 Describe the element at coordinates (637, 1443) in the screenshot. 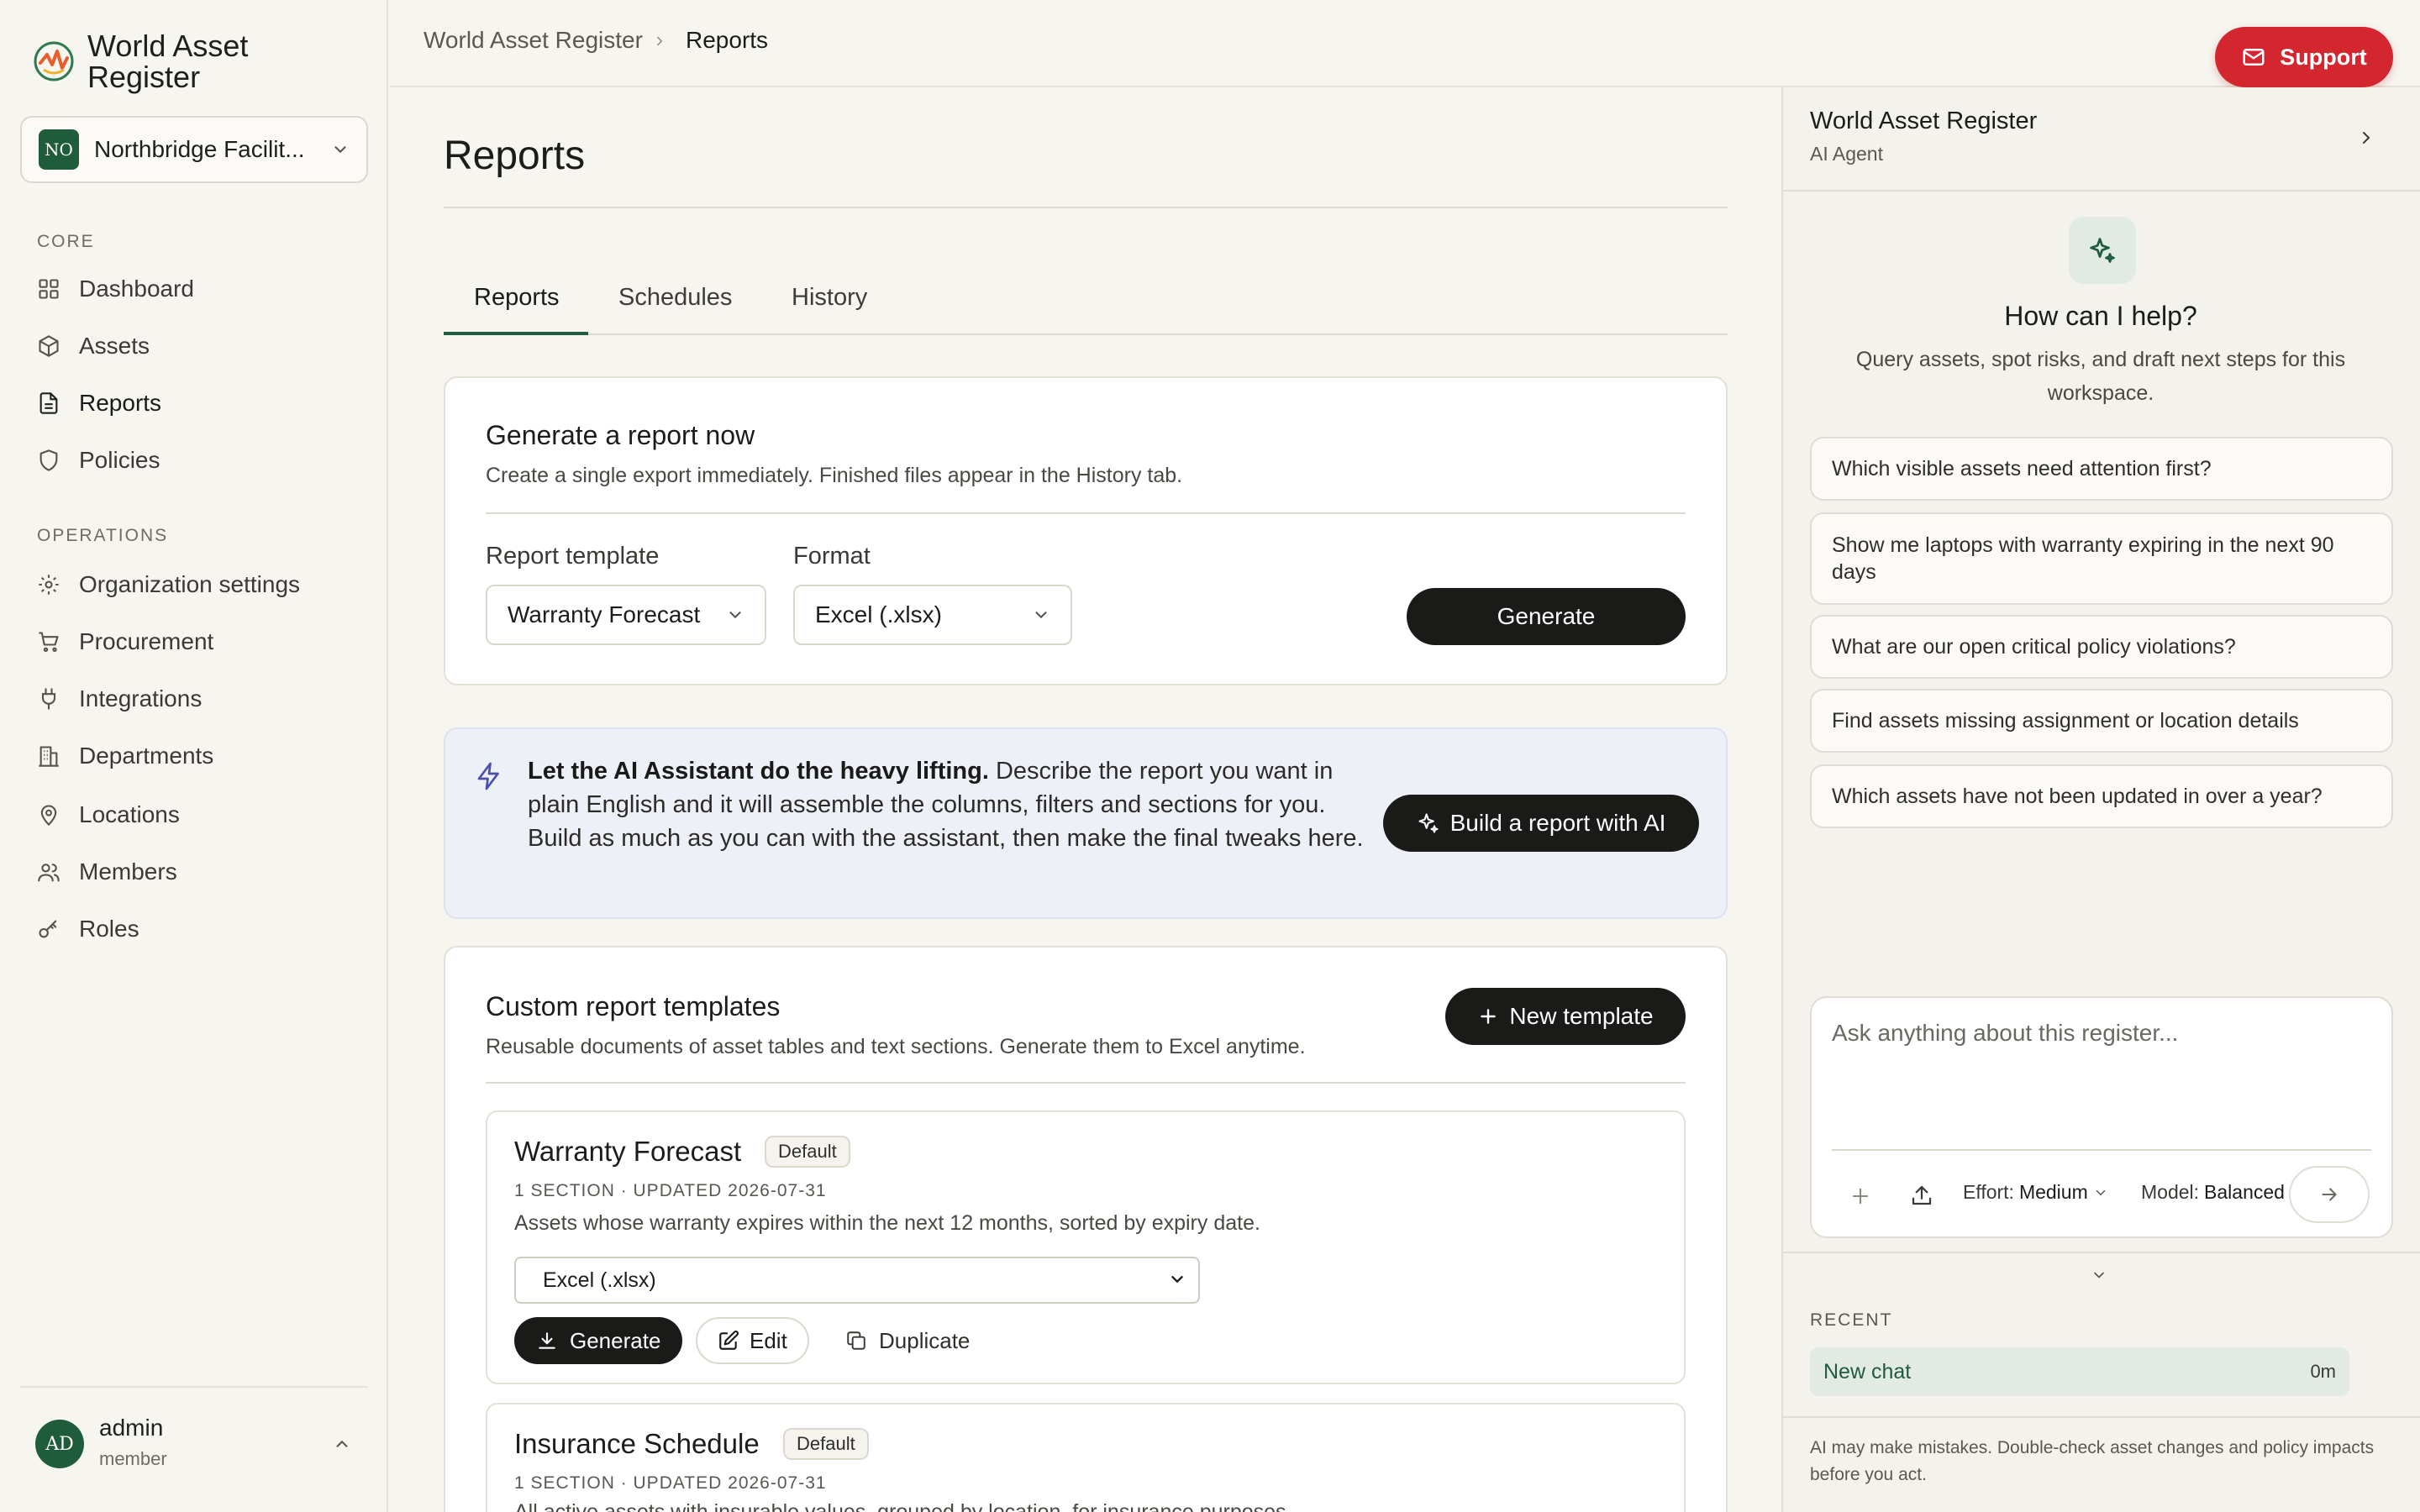

I see `template-name: Insurance Schedule` at that location.